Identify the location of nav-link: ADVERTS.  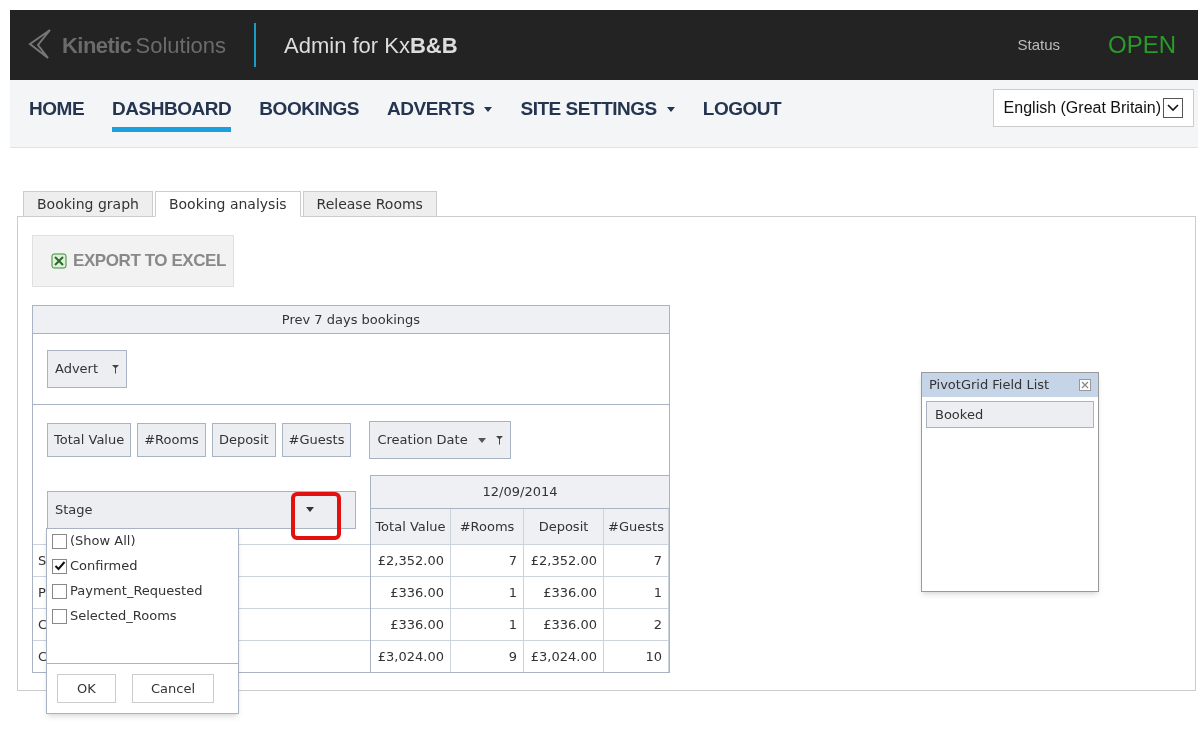
(440, 113).